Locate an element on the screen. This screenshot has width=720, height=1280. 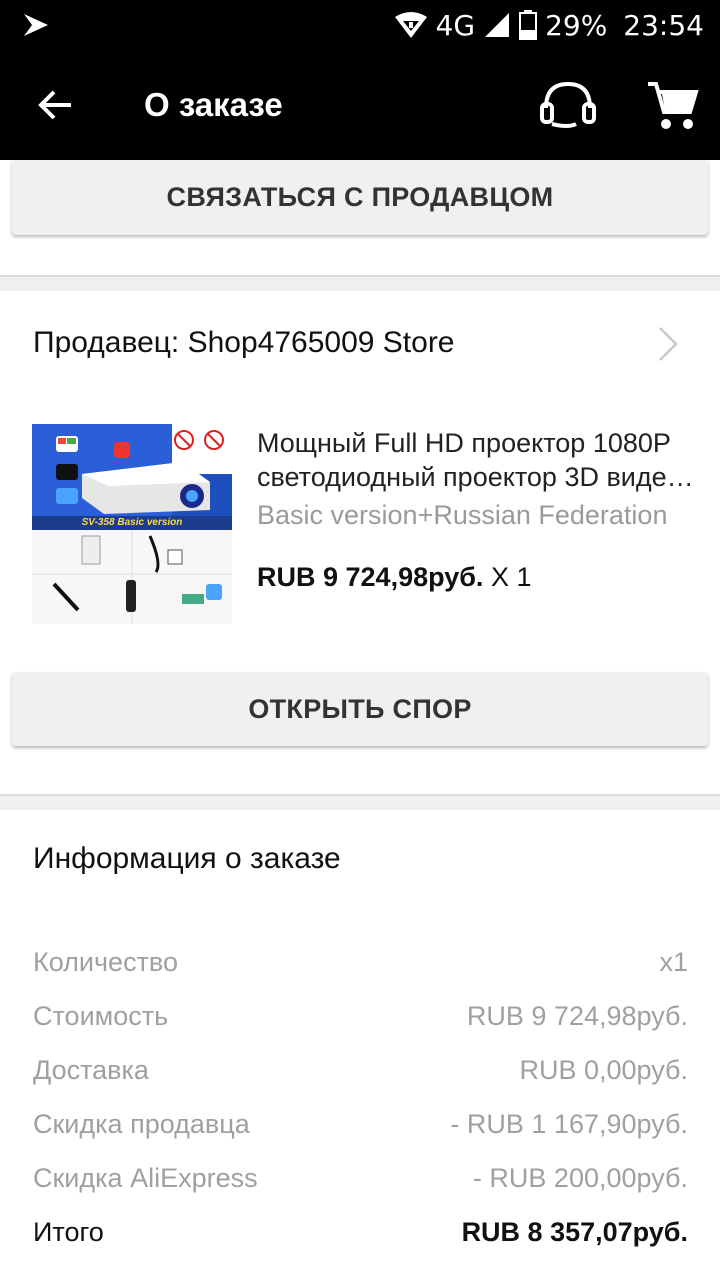
order-info-row-aliexpress-discount: Скидка AliExpress - RUB 200,00руб. is located at coordinates (360, 1178).